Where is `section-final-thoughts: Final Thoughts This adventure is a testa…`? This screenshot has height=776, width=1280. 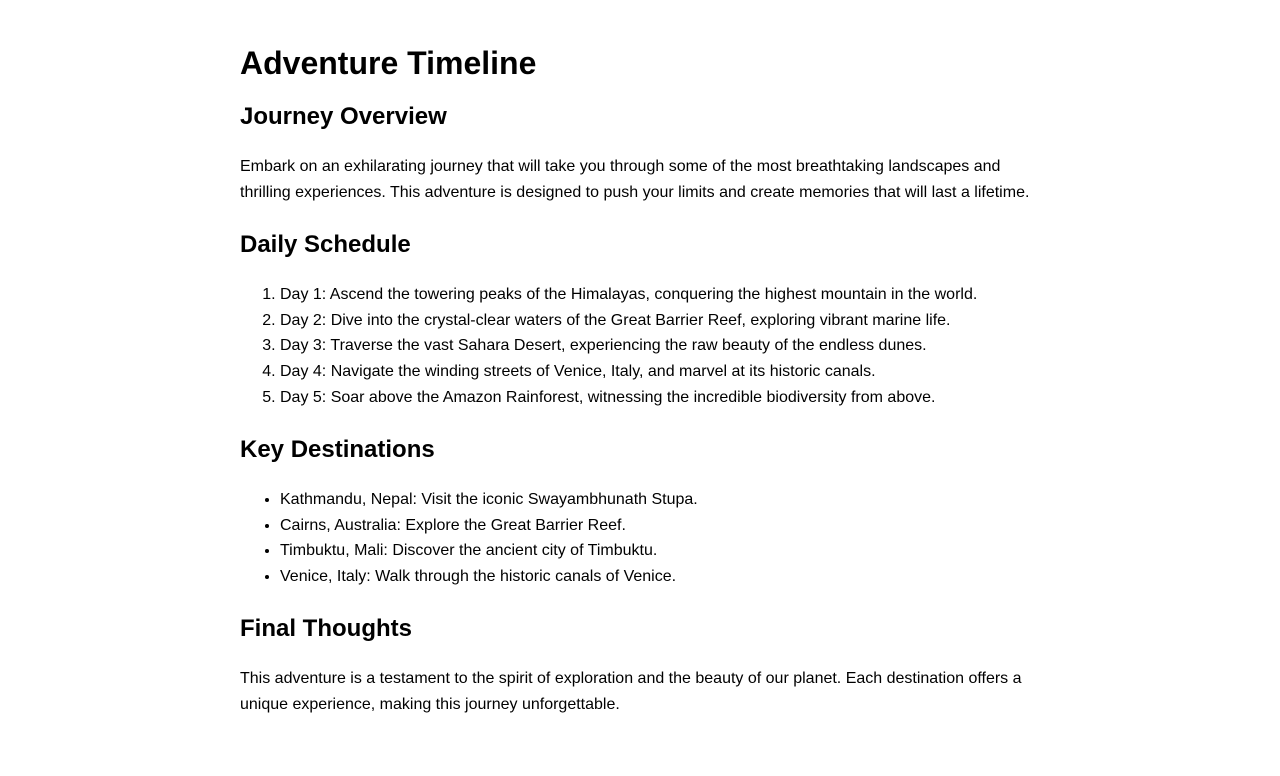
section-final-thoughts: Final Thoughts This adventure is a testa… is located at coordinates (640, 666).